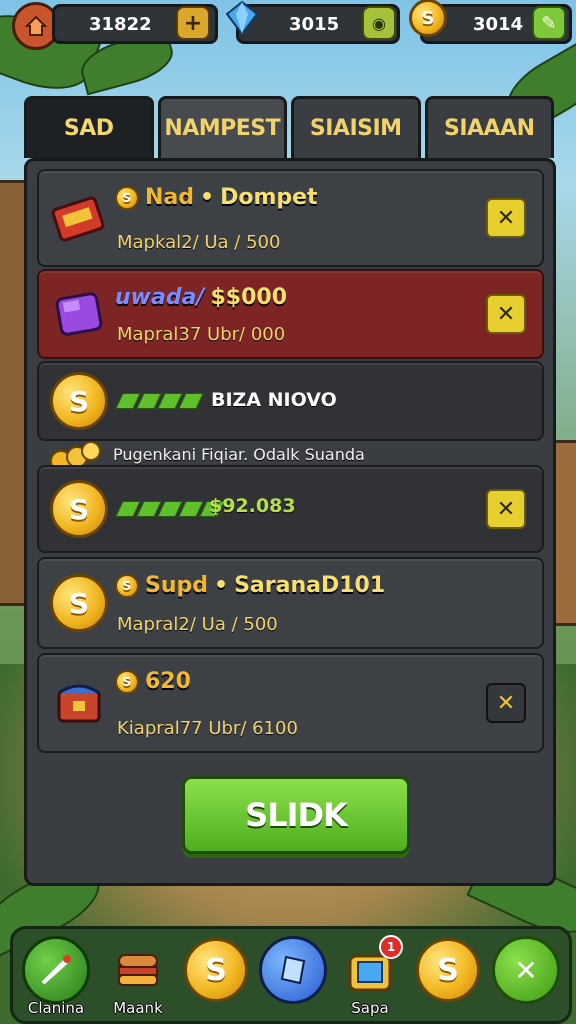  Describe the element at coordinates (56, 970) in the screenshot. I see `sword-icon` at that location.